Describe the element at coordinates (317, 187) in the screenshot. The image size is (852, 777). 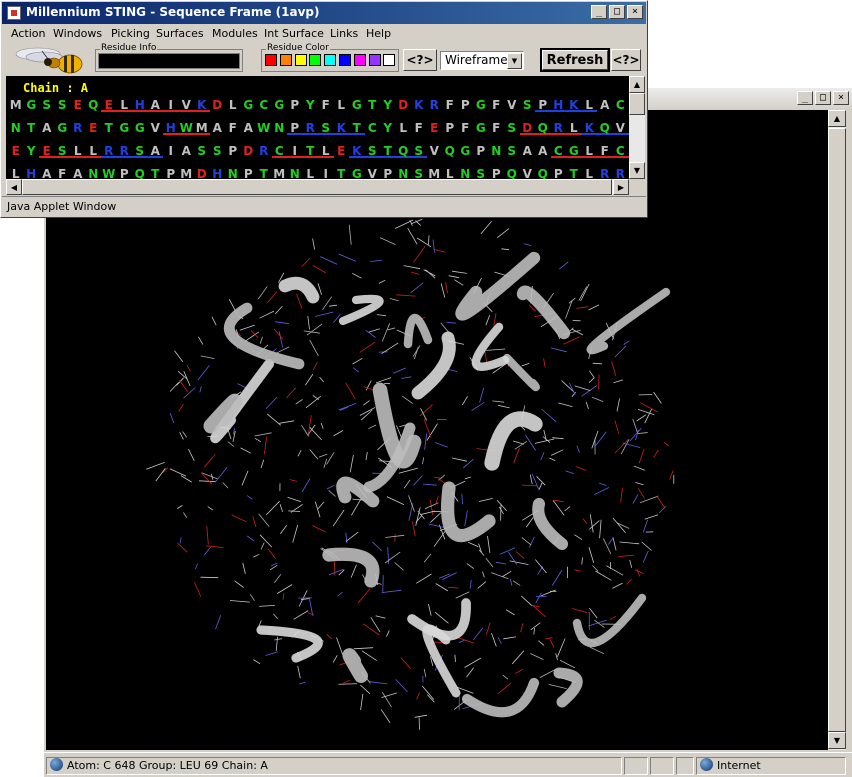
I see `sequence-horizontal-scrollbar: ◀ ▶` at that location.